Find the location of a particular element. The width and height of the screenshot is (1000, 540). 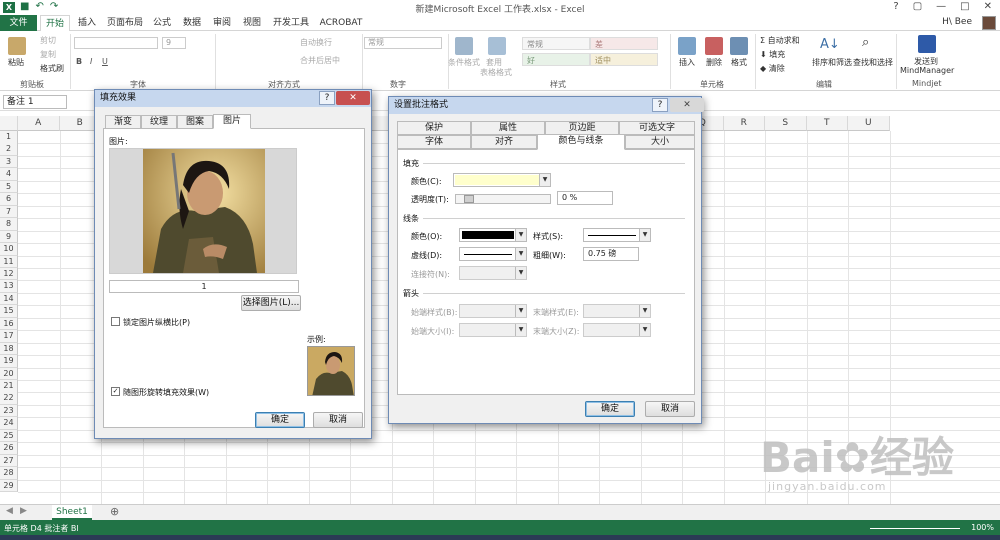

avatar is located at coordinates (989, 23).